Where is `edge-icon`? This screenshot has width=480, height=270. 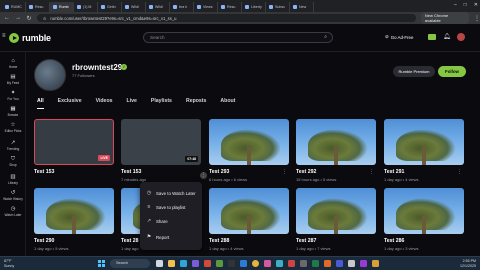 edge-icon is located at coordinates (183, 263).